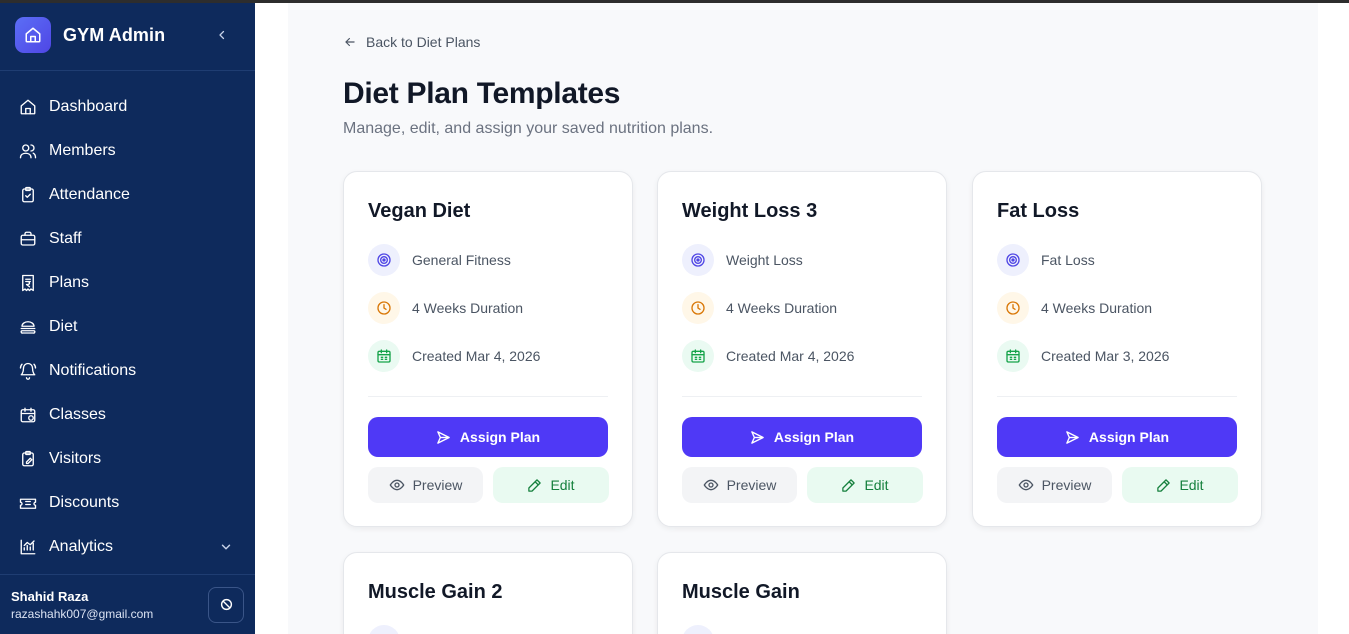  I want to click on sidebar-item-diet: Diet, so click(127, 327).